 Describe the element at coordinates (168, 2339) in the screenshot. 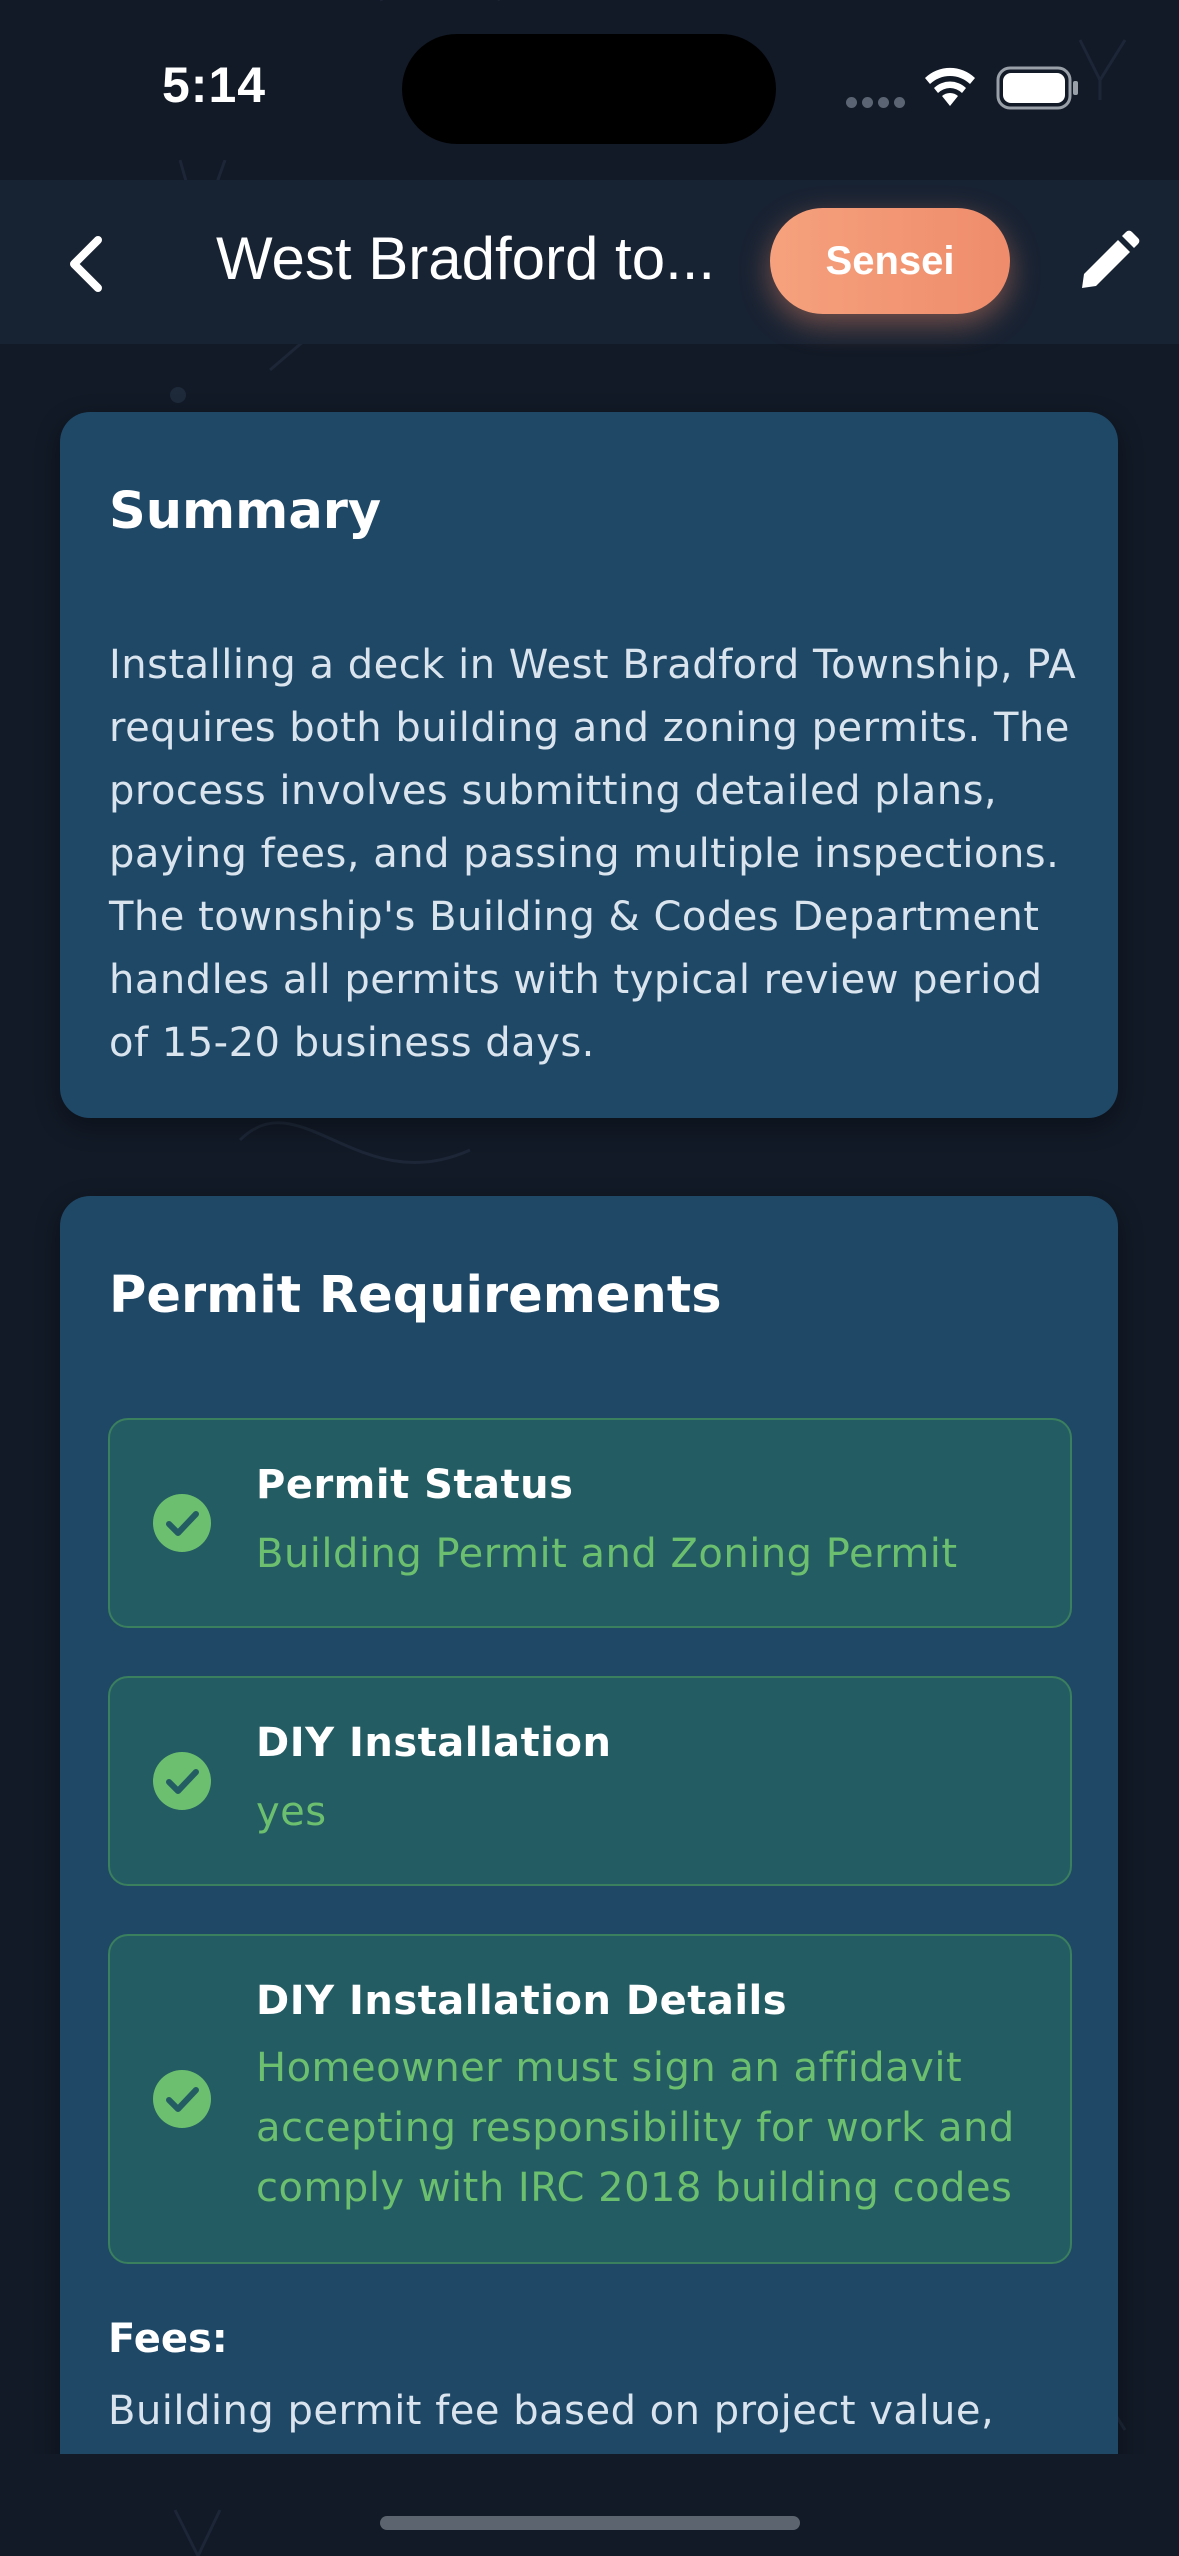

I see `fees-label: Fees:` at that location.